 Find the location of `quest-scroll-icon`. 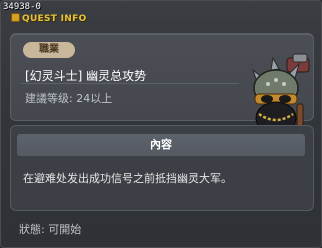

quest-scroll-icon is located at coordinates (15, 17).